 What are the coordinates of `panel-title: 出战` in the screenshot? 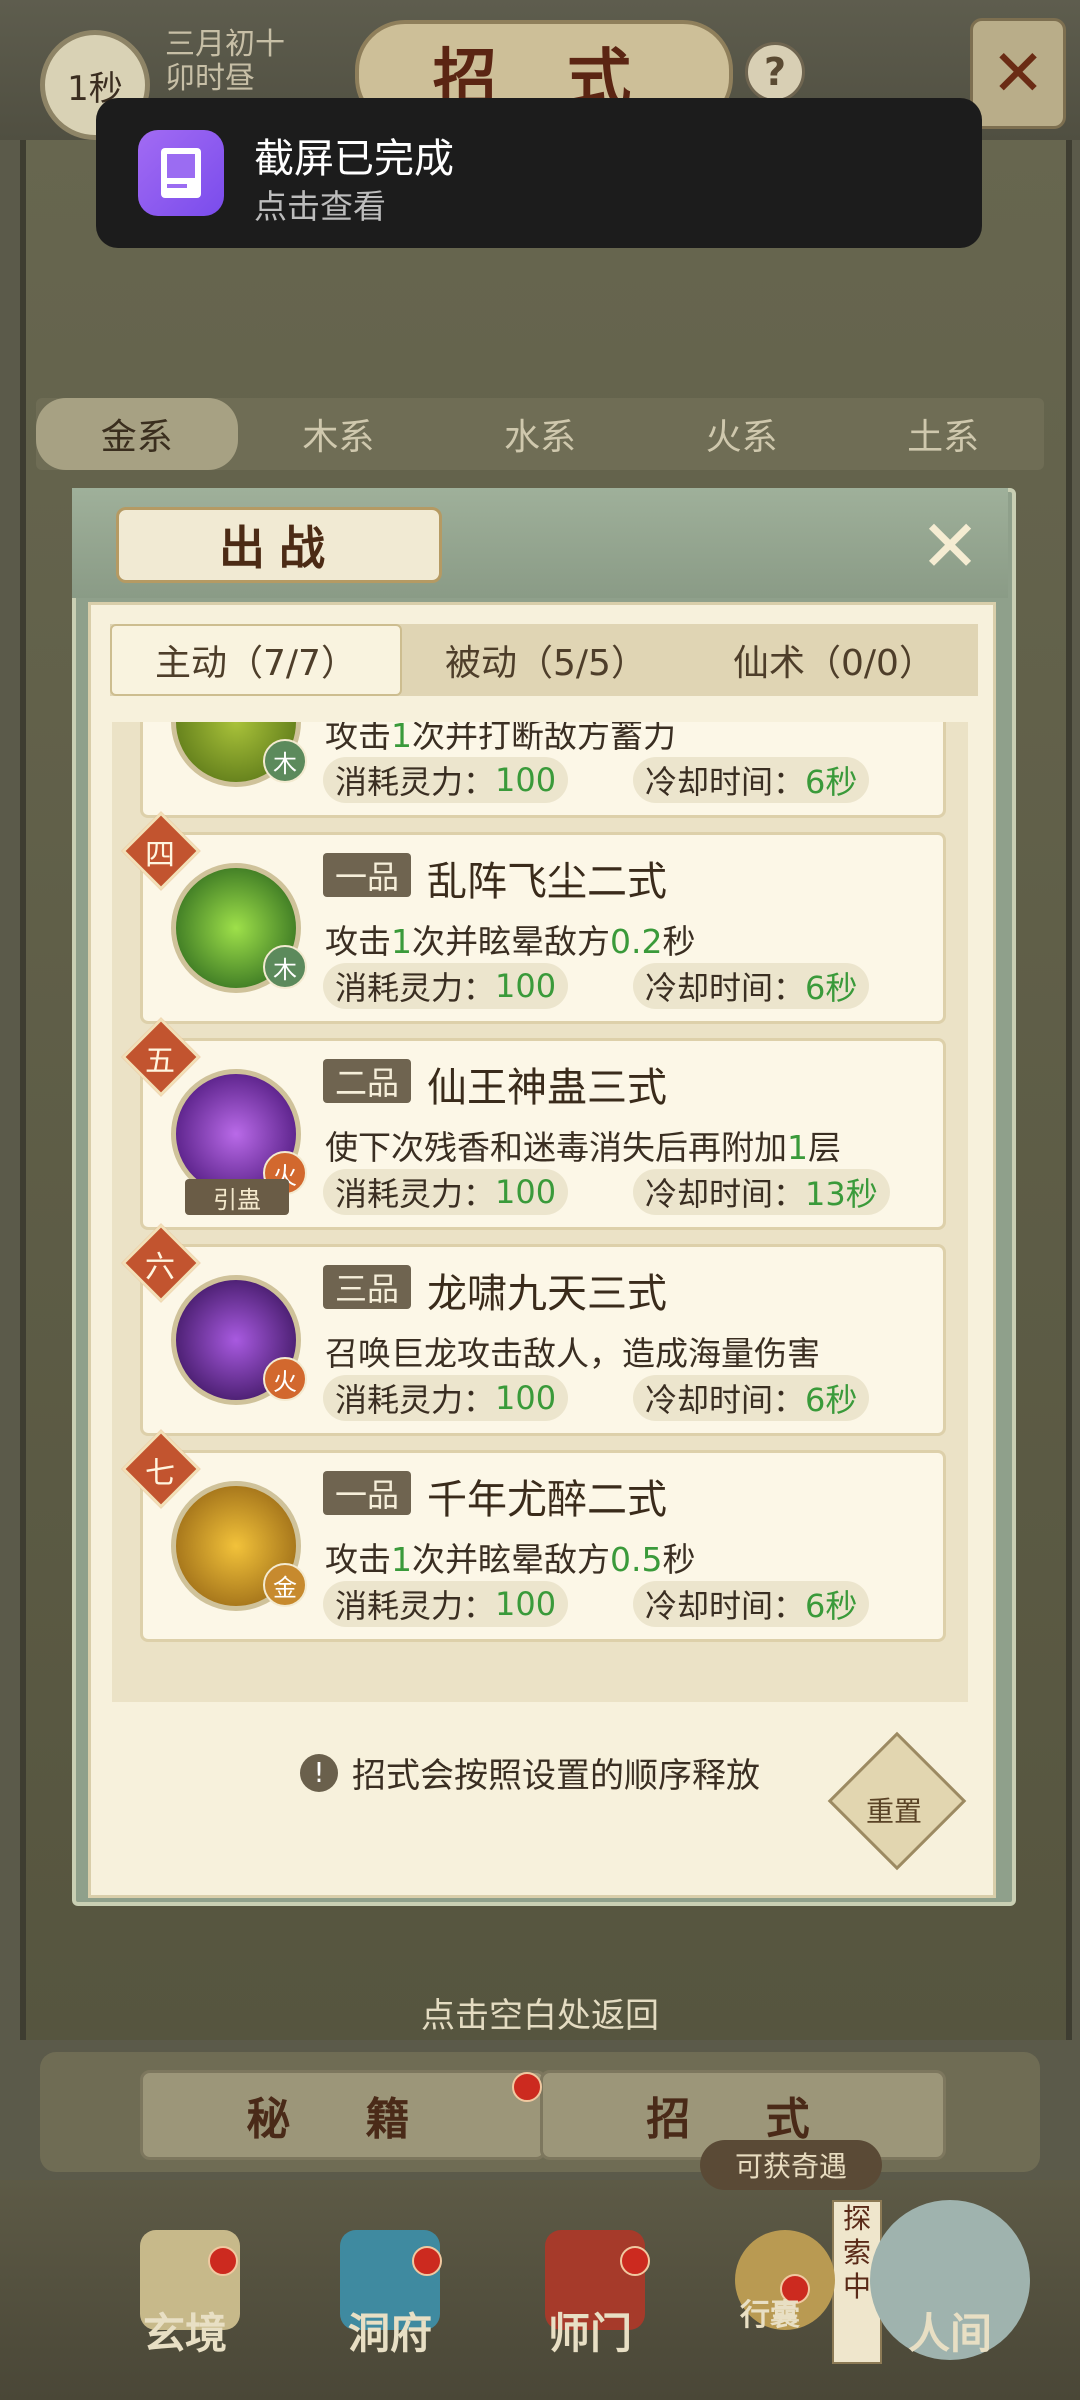 It's located at (279, 545).